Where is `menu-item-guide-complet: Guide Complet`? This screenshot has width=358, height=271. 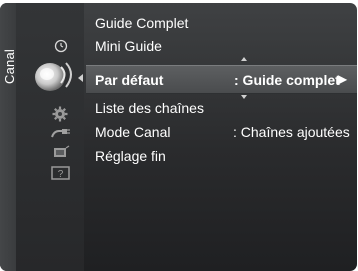 menu-item-guide-complet: Guide Complet is located at coordinates (141, 23).